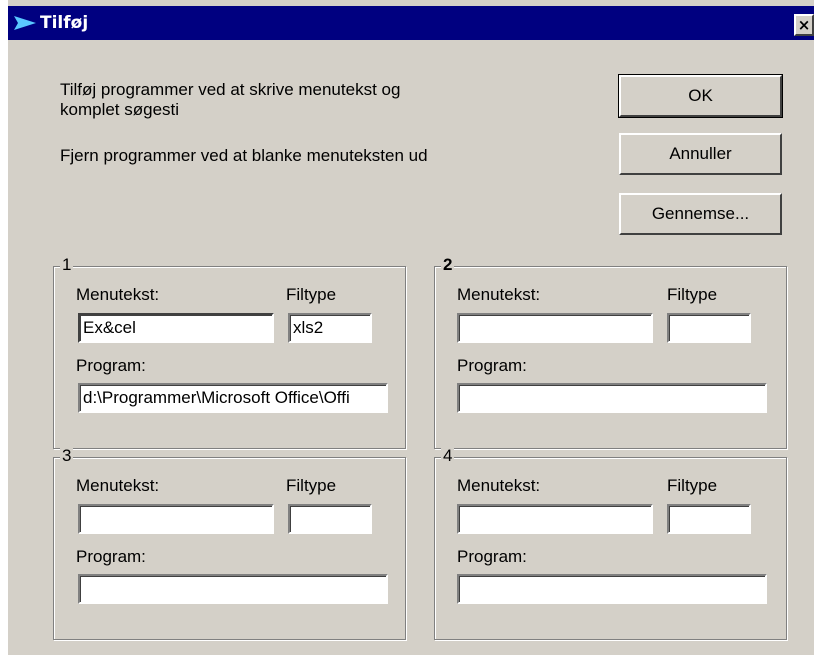 The height and width of the screenshot is (655, 814). Describe the element at coordinates (67, 456) in the screenshot. I see `group-number: 3` at that location.